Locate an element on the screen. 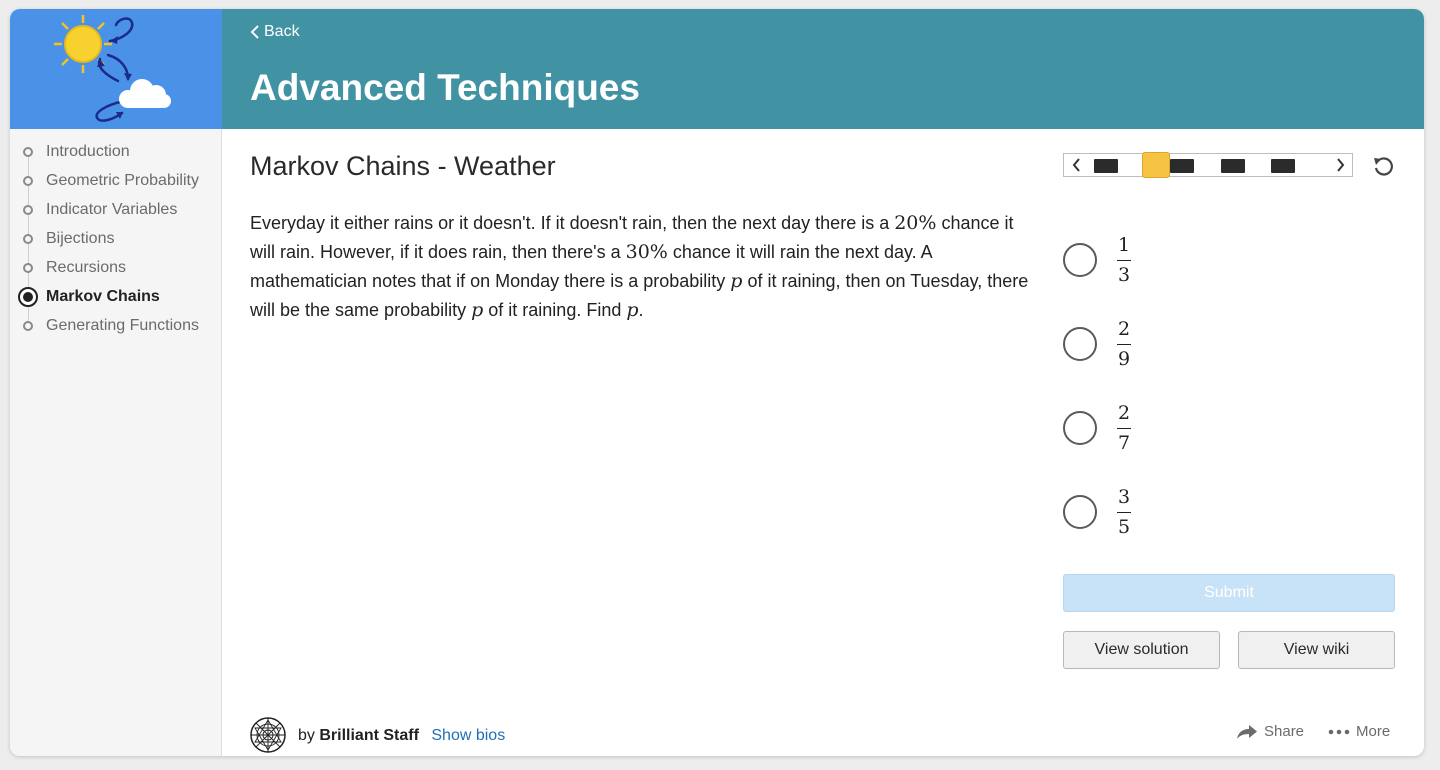 This screenshot has width=1440, height=770. more-button: More is located at coordinates (1359, 731).